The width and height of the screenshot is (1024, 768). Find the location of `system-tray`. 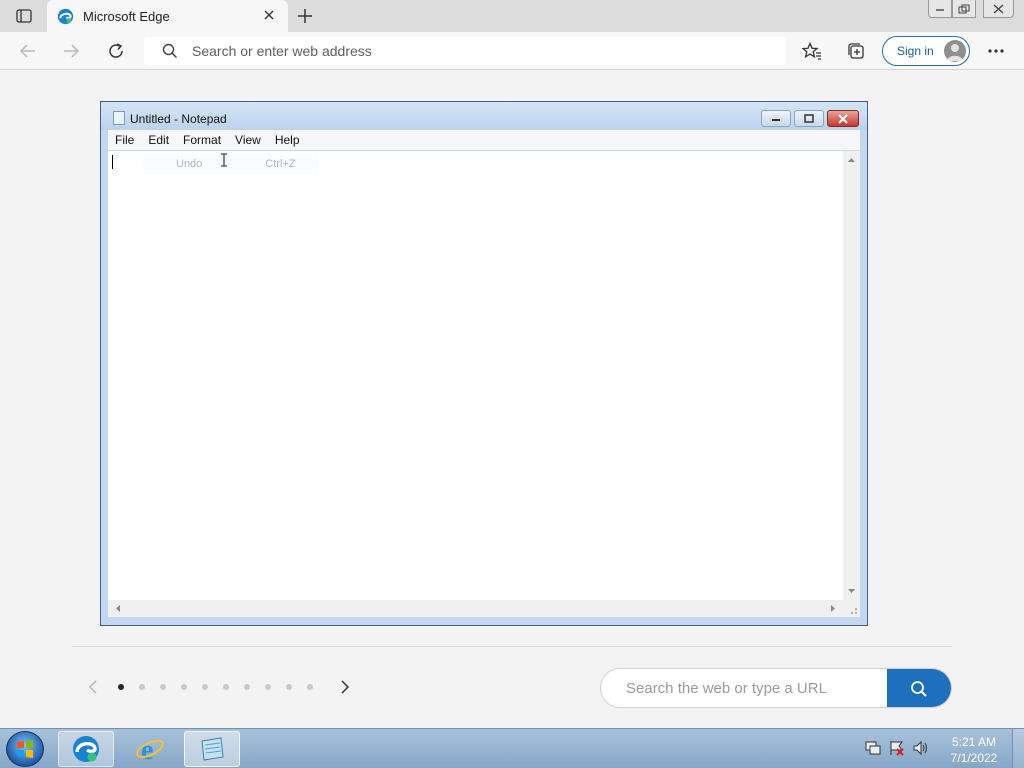

system-tray is located at coordinates (900, 748).